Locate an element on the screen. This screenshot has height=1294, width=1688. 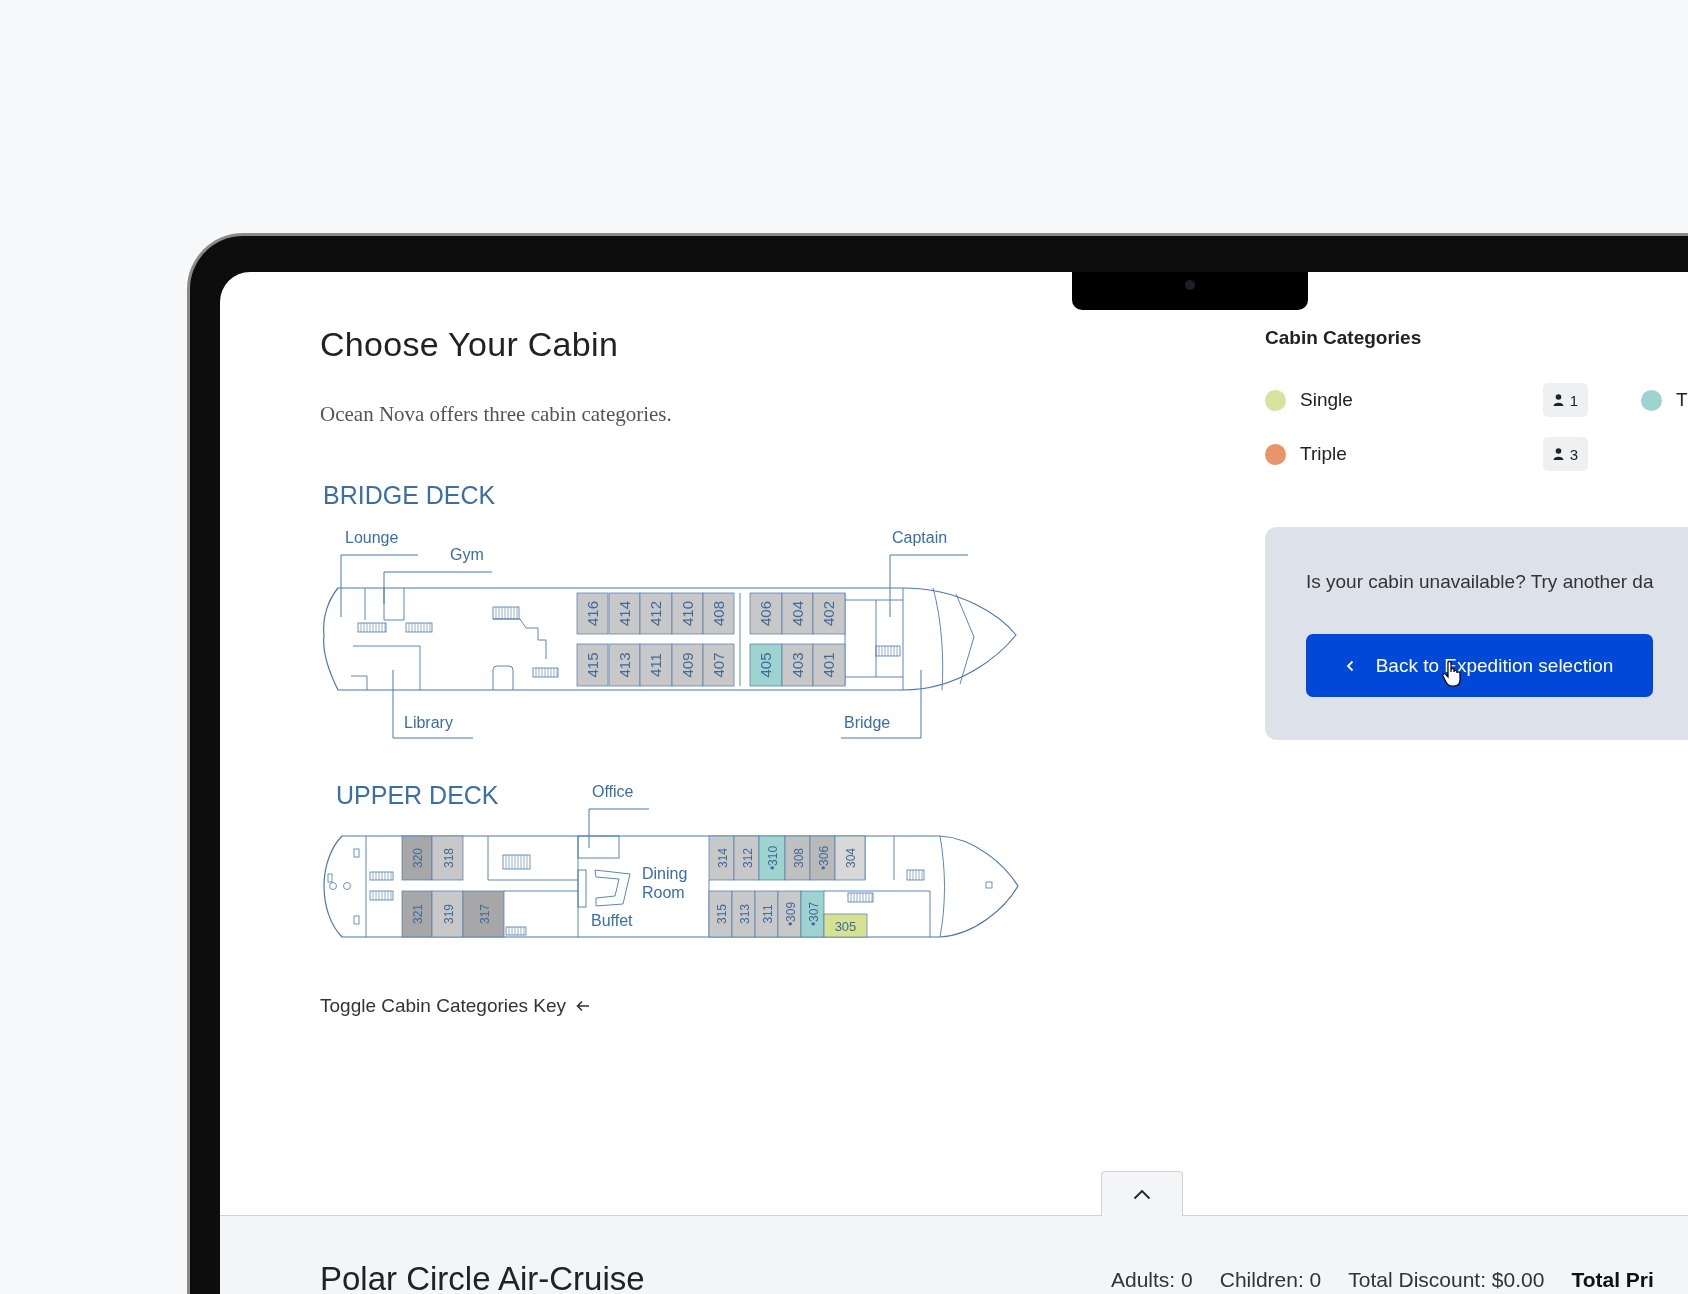
cabin-number: 320 is located at coordinates (418, 858).